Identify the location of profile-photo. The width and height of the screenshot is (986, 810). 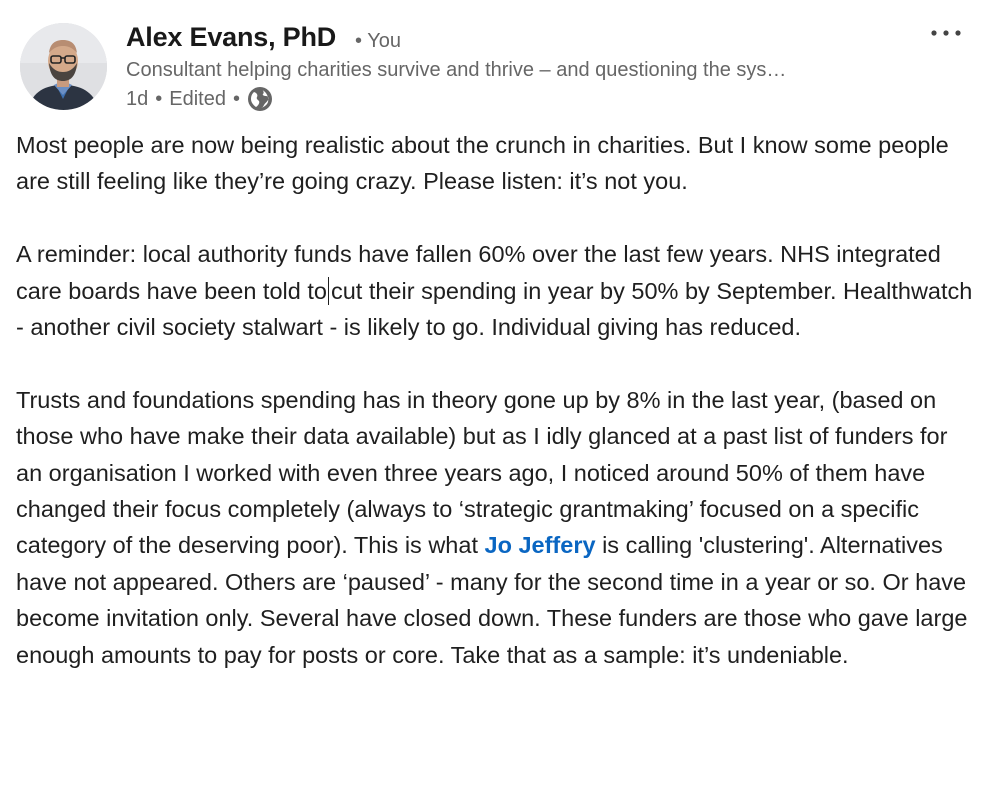
(63, 66).